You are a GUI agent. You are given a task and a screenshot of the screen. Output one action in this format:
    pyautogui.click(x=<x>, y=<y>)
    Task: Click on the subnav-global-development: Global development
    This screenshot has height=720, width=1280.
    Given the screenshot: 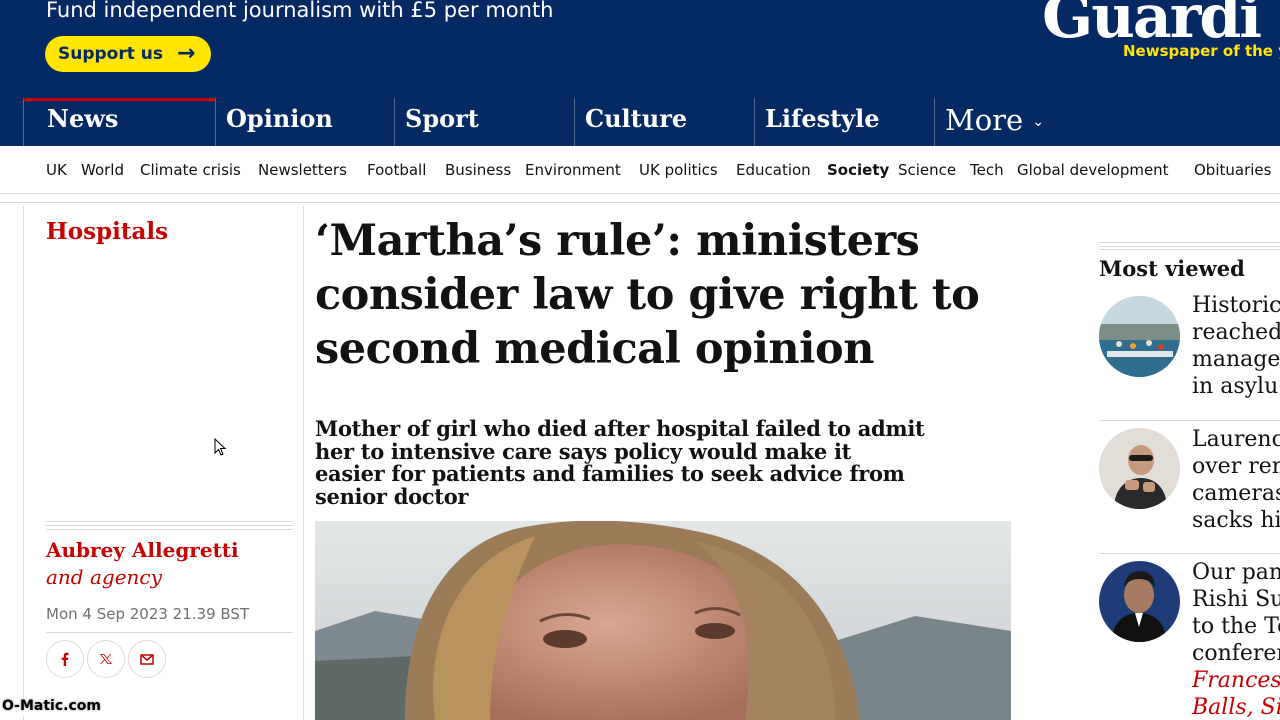 What is the action you would take?
    pyautogui.click(x=1093, y=170)
    